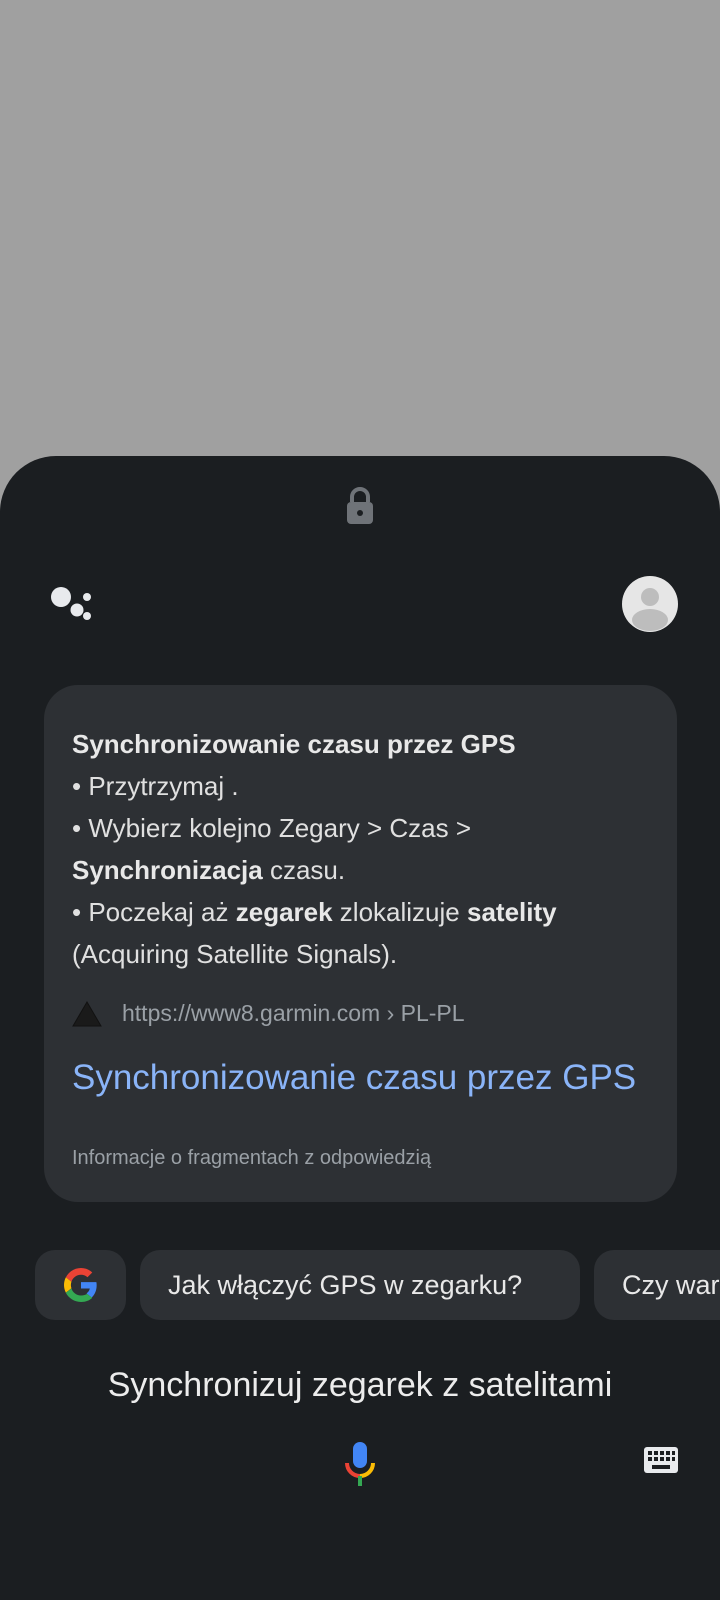  I want to click on answer-step-3-a: • Poczekaj aż, so click(154, 912).